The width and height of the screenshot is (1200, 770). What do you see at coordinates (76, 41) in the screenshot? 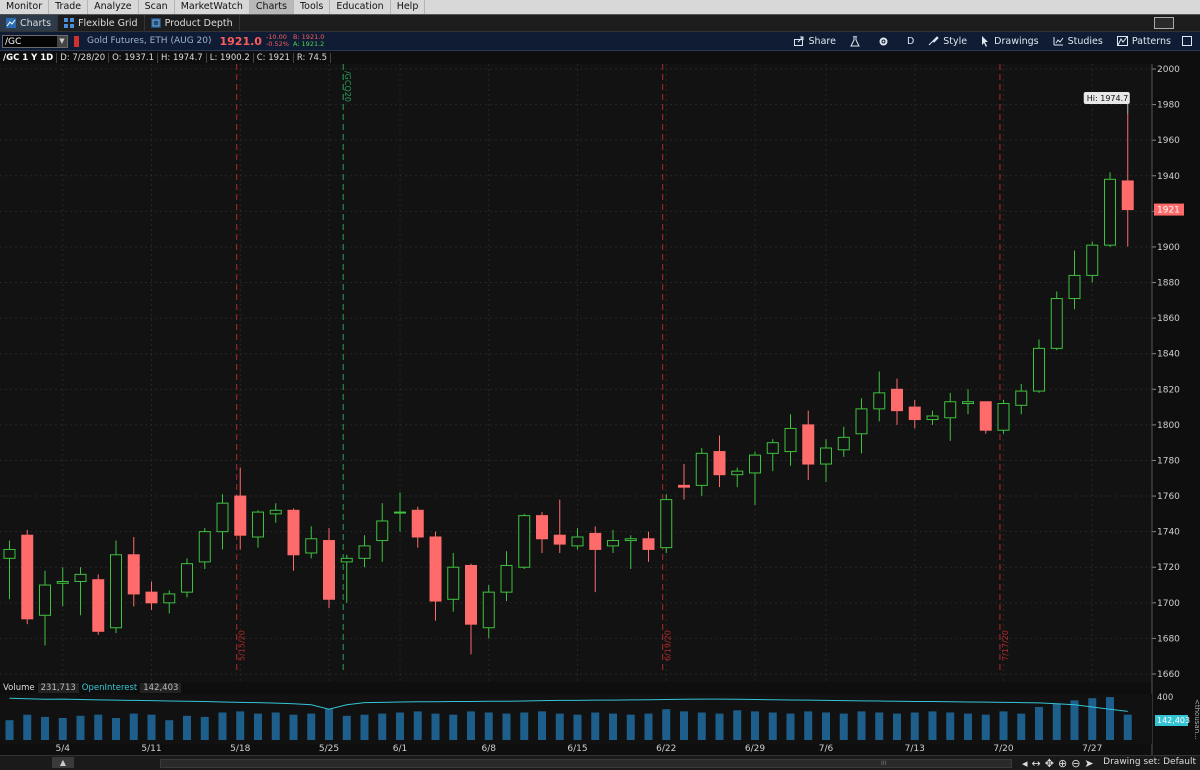
I see `flag-icon` at bounding box center [76, 41].